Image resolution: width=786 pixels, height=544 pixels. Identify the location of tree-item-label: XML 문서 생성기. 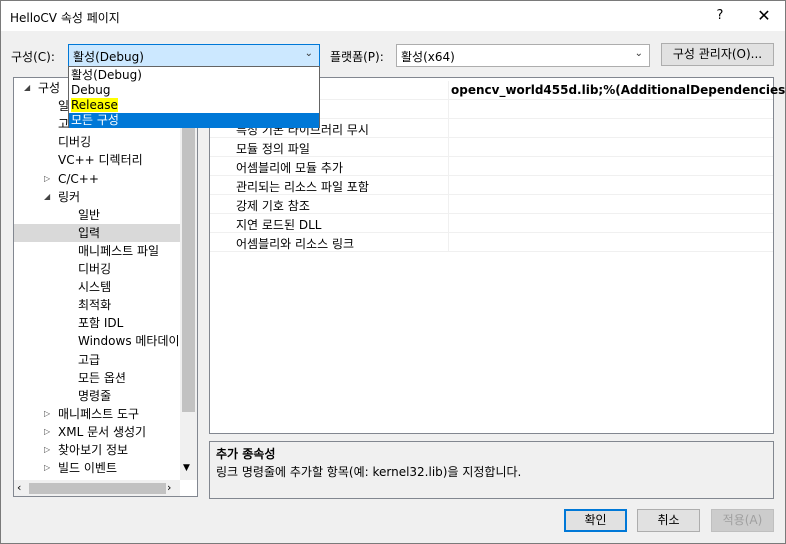
(102, 432).